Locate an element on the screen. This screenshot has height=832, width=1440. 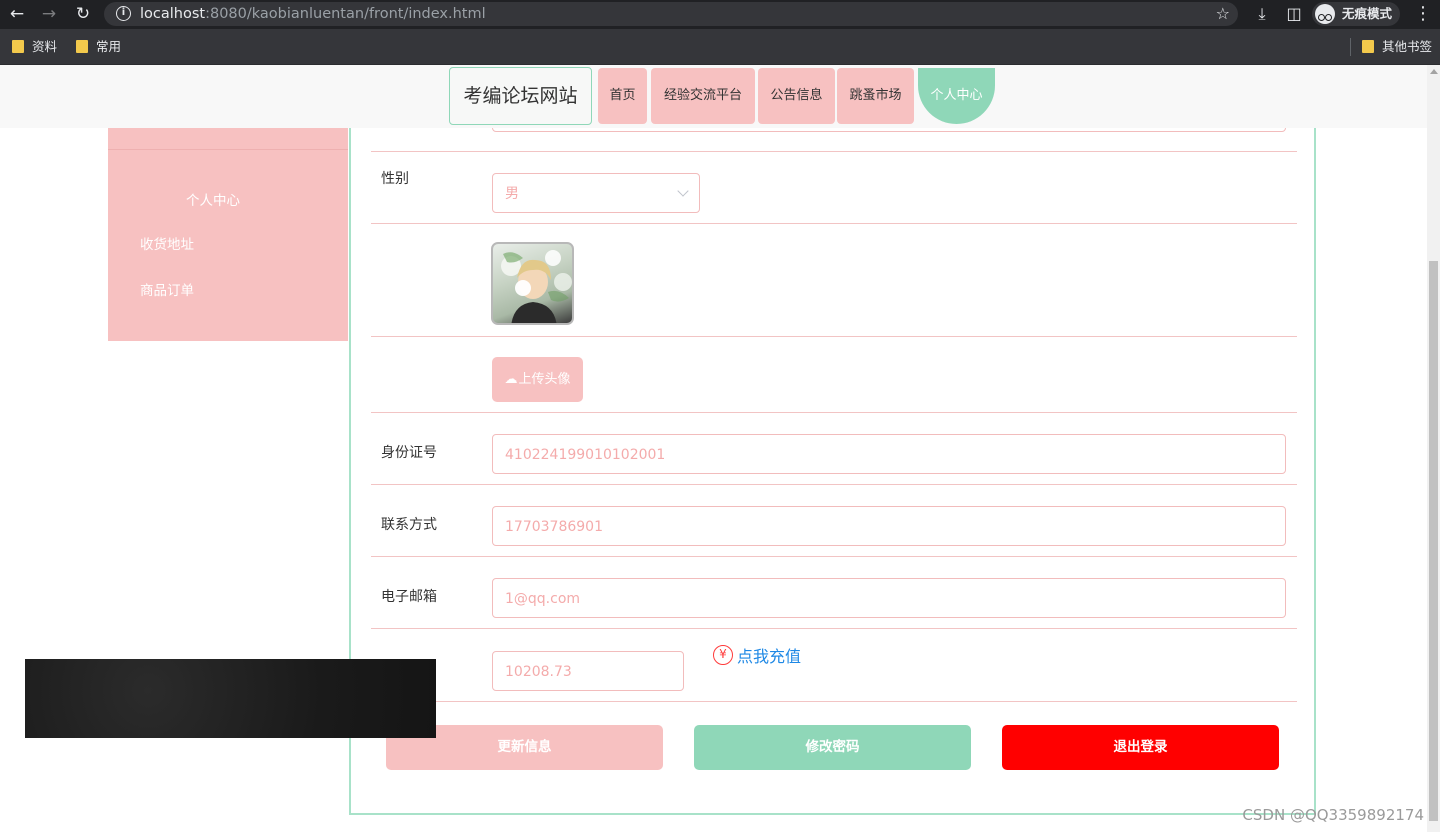
reload-icon: ↻ is located at coordinates (83, 14).